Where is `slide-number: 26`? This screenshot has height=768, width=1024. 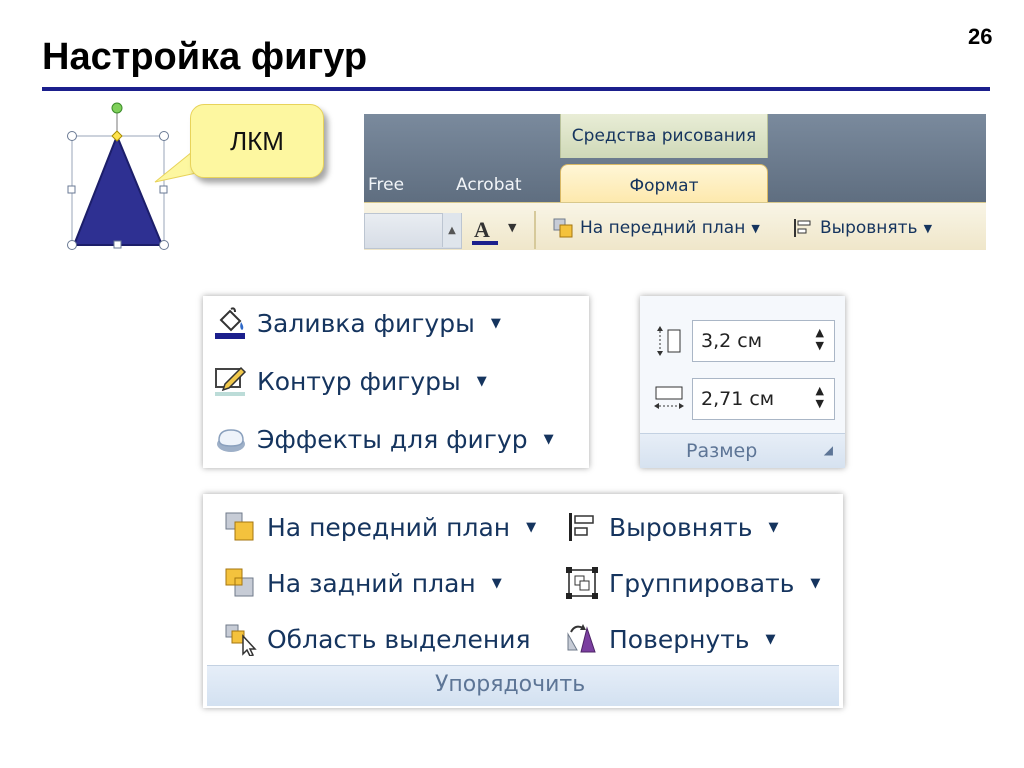
slide-number: 26 is located at coordinates (980, 36).